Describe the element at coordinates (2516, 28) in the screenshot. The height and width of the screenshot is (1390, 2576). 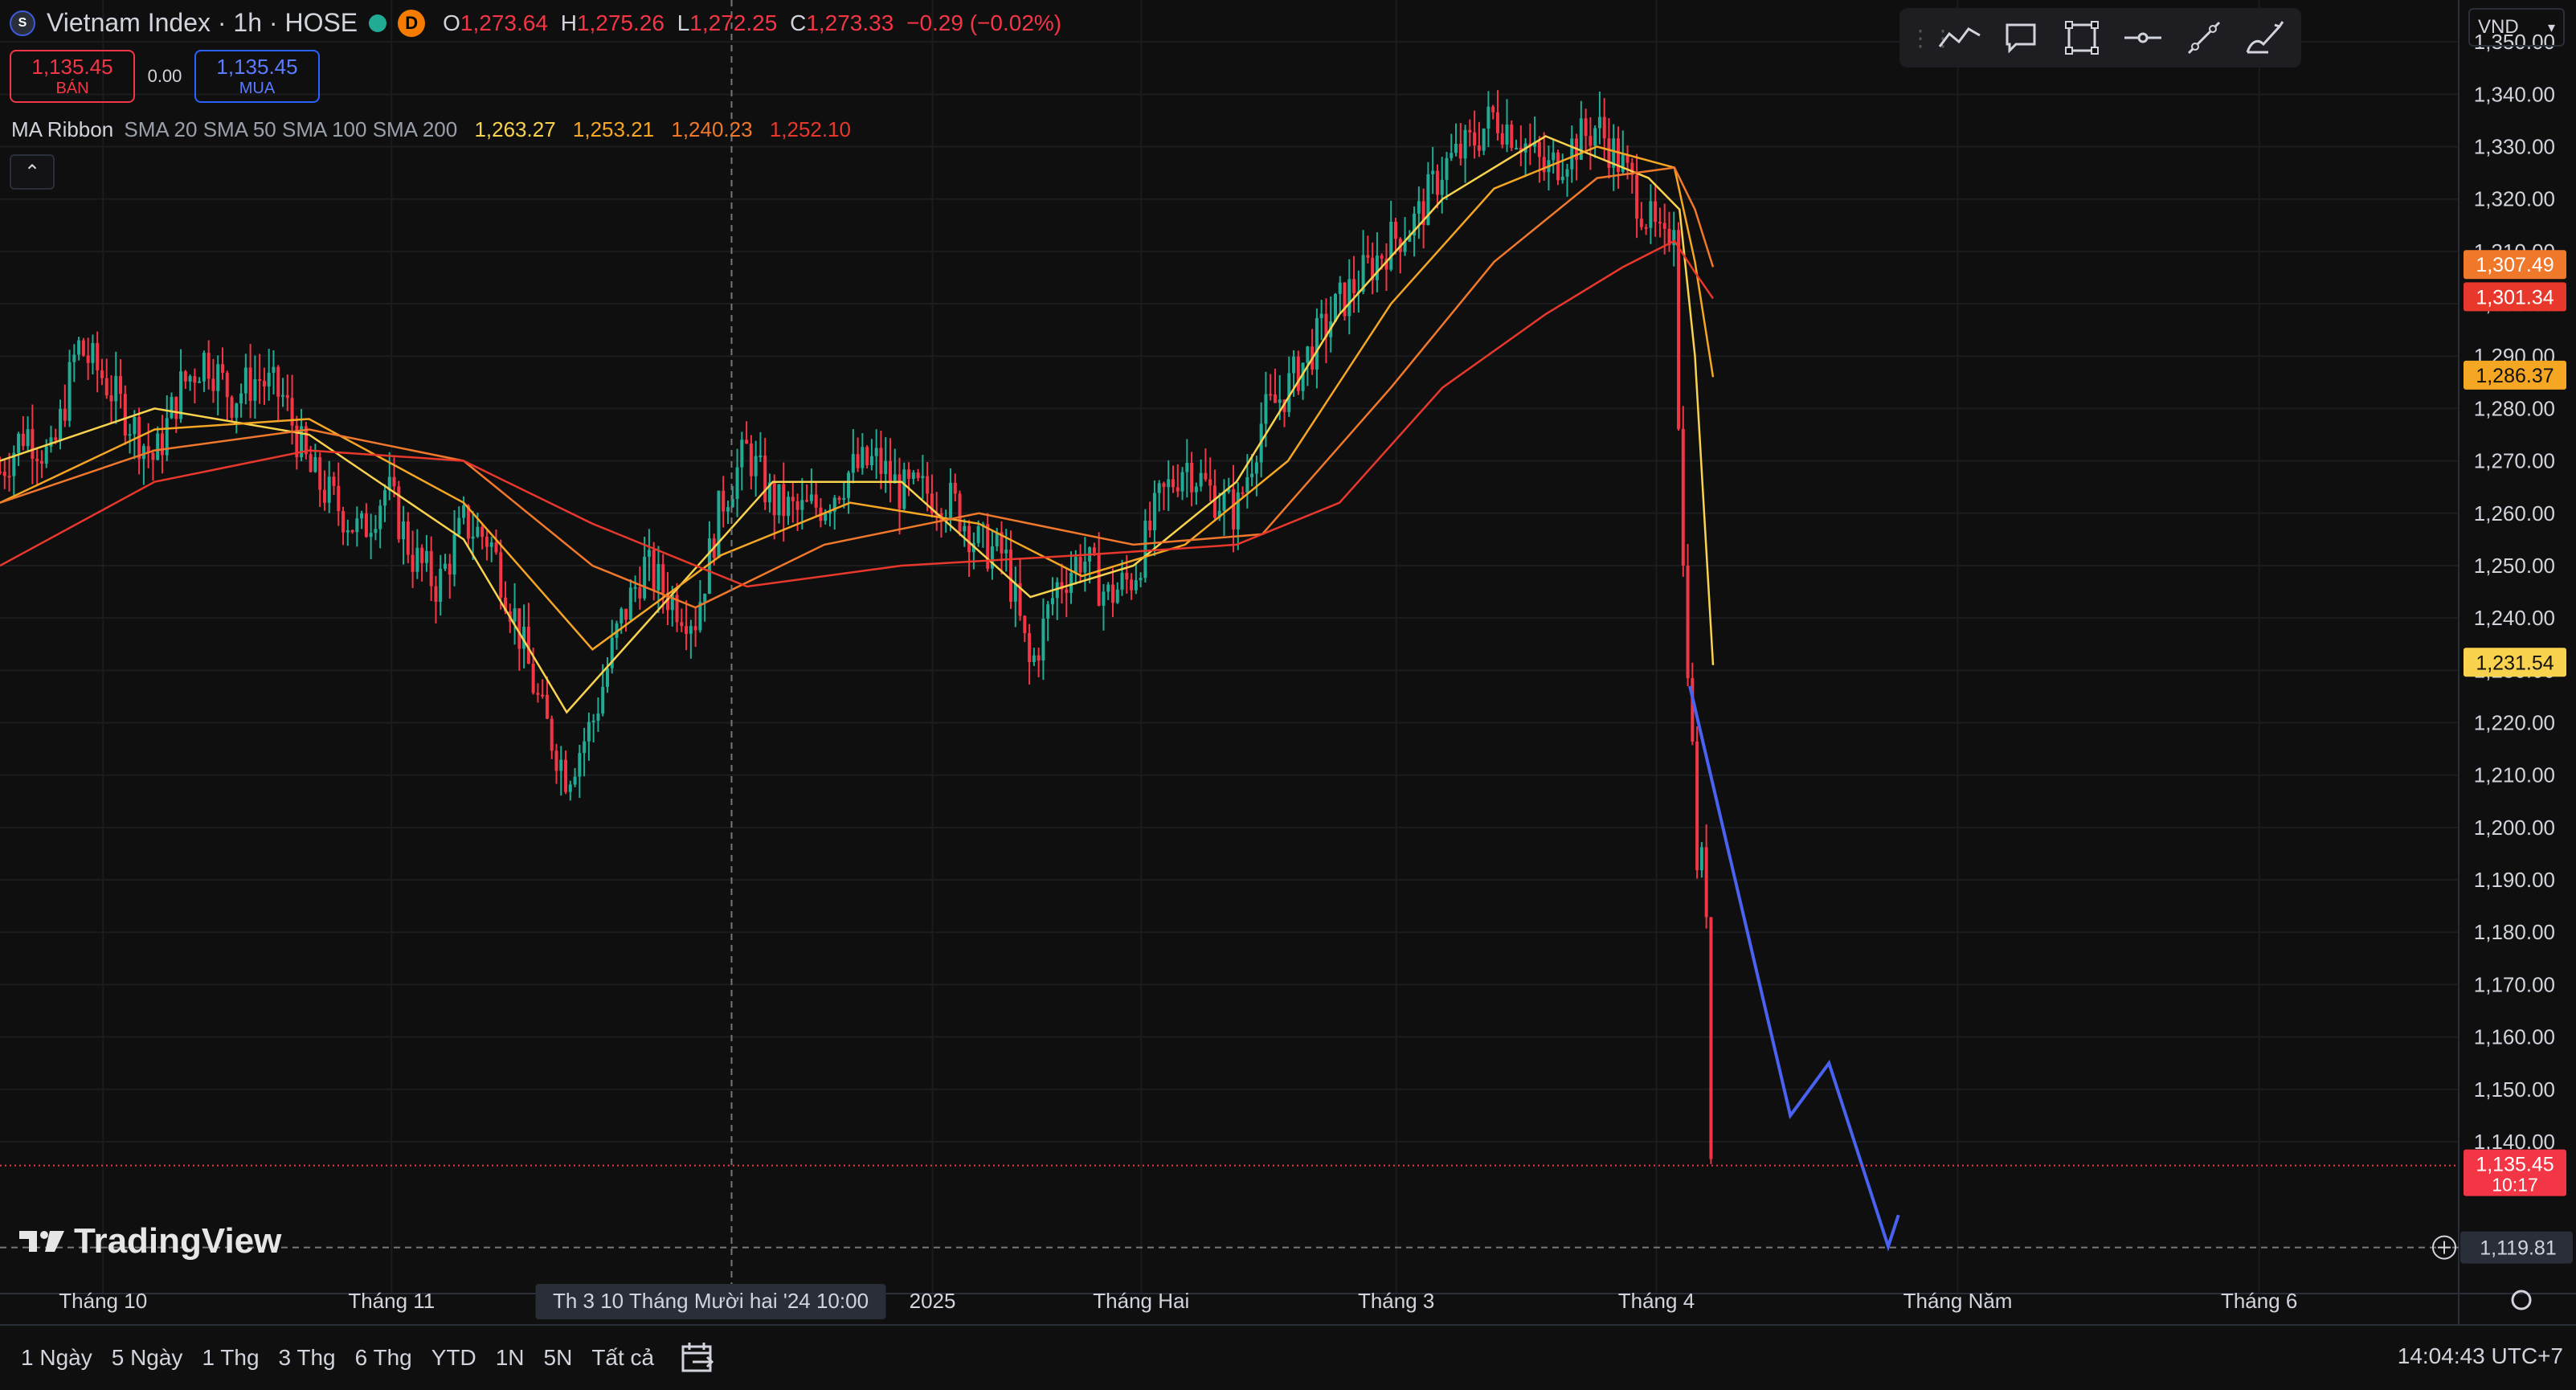
I see `currency-selector: VND ▾` at that location.